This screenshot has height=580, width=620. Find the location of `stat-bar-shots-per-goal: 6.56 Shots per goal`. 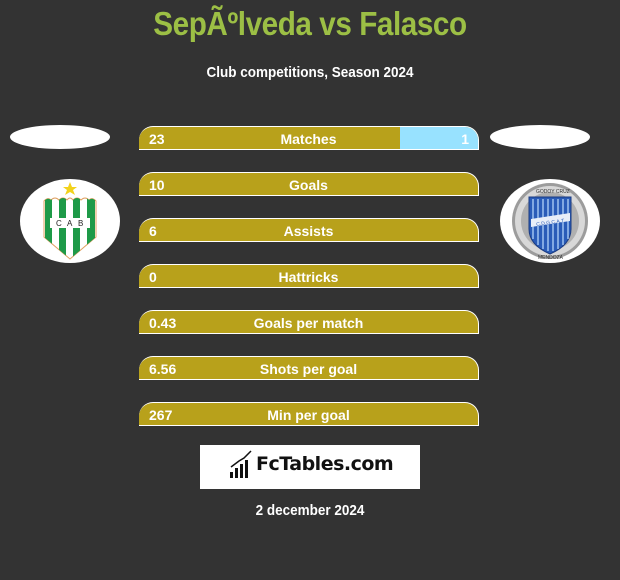

stat-bar-shots-per-goal: 6.56 Shots per goal is located at coordinates (309, 368).